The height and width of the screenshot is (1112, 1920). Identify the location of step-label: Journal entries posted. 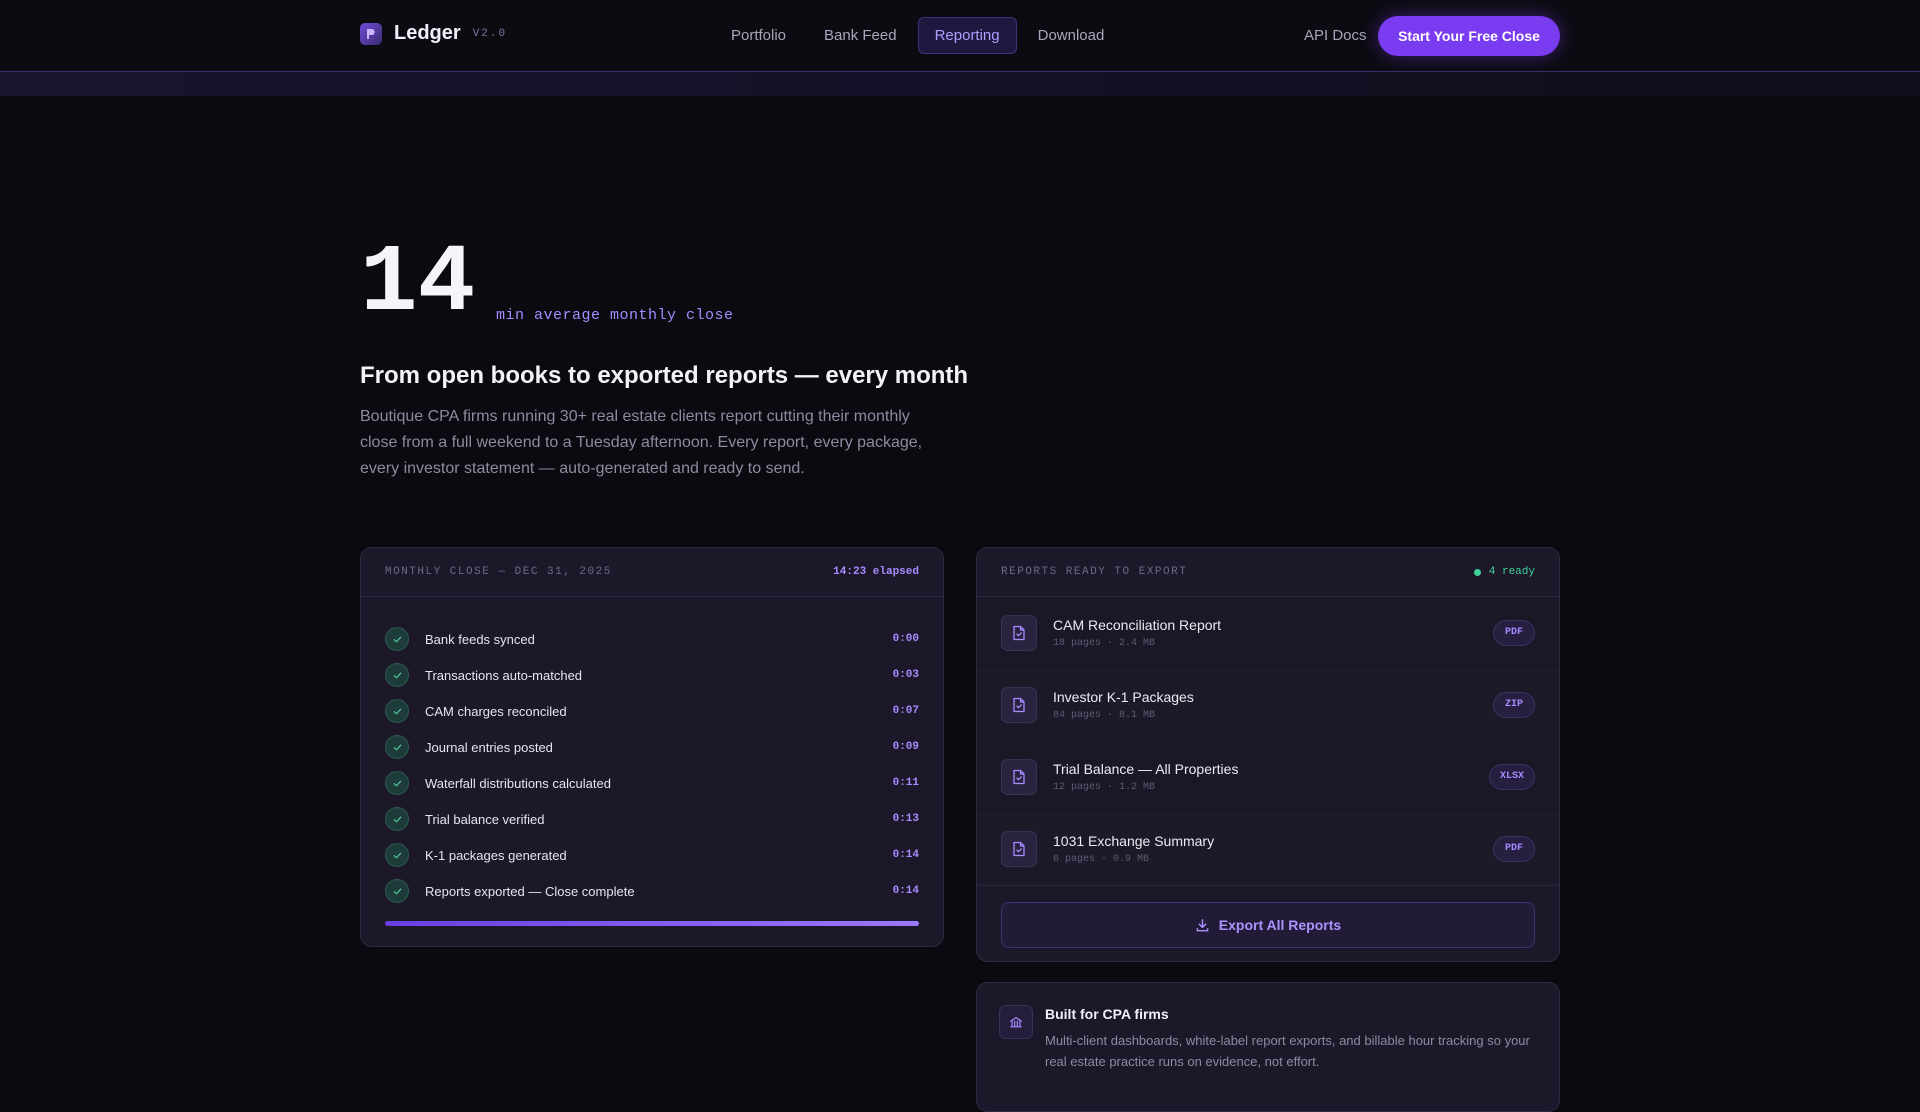
(489, 747).